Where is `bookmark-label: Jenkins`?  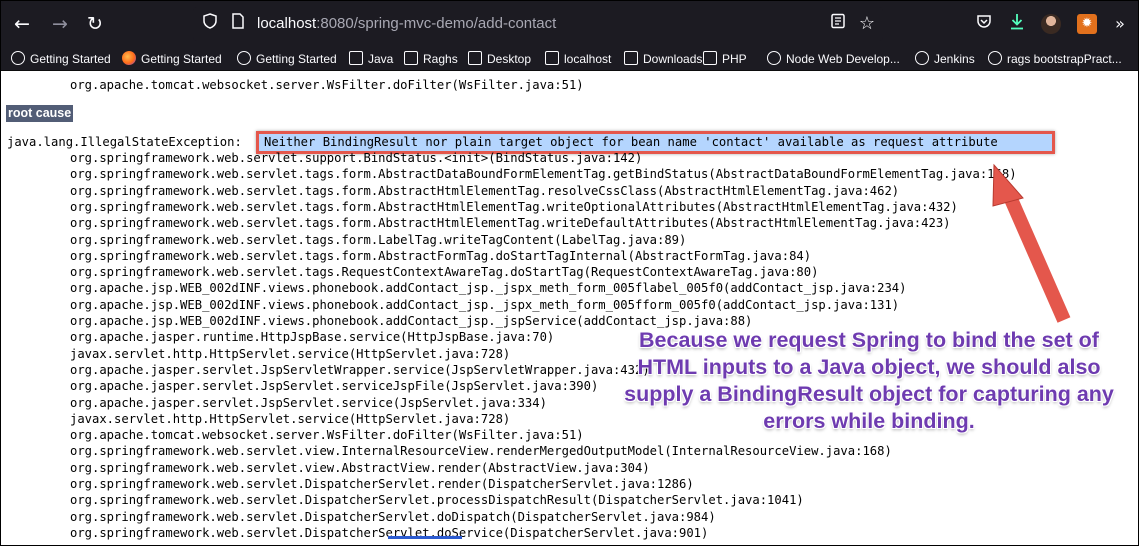 bookmark-label: Jenkins is located at coordinates (954, 59).